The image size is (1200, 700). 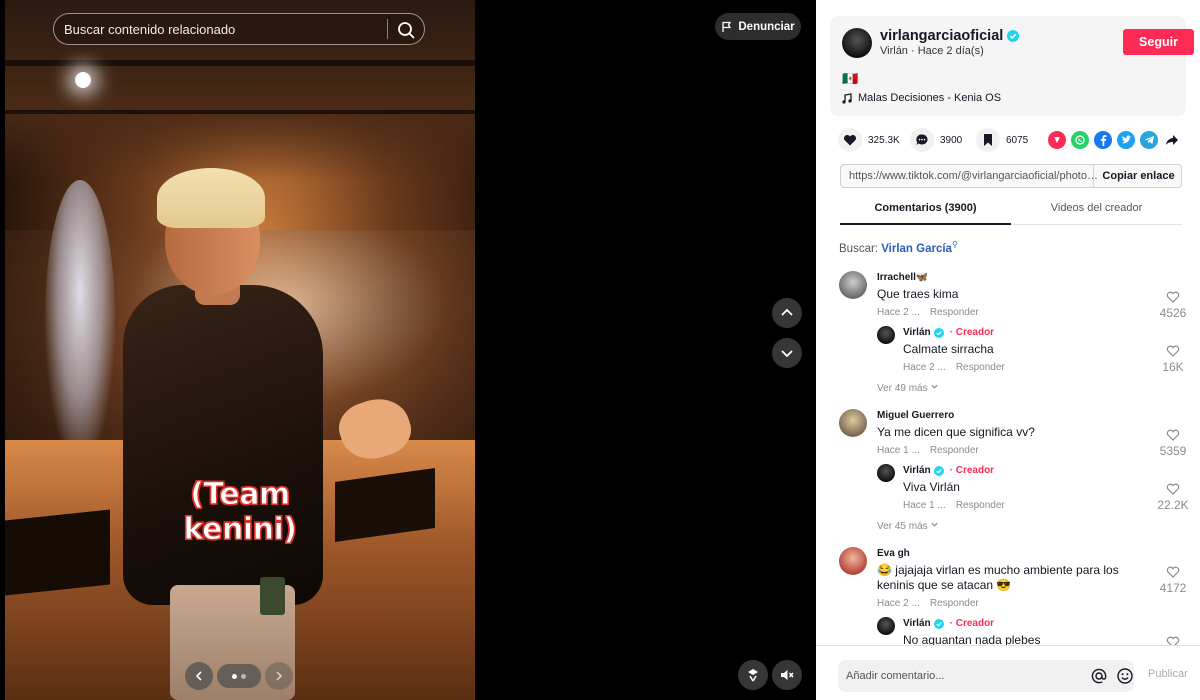 I want to click on floating-player-button, so click(x=753, y=675).